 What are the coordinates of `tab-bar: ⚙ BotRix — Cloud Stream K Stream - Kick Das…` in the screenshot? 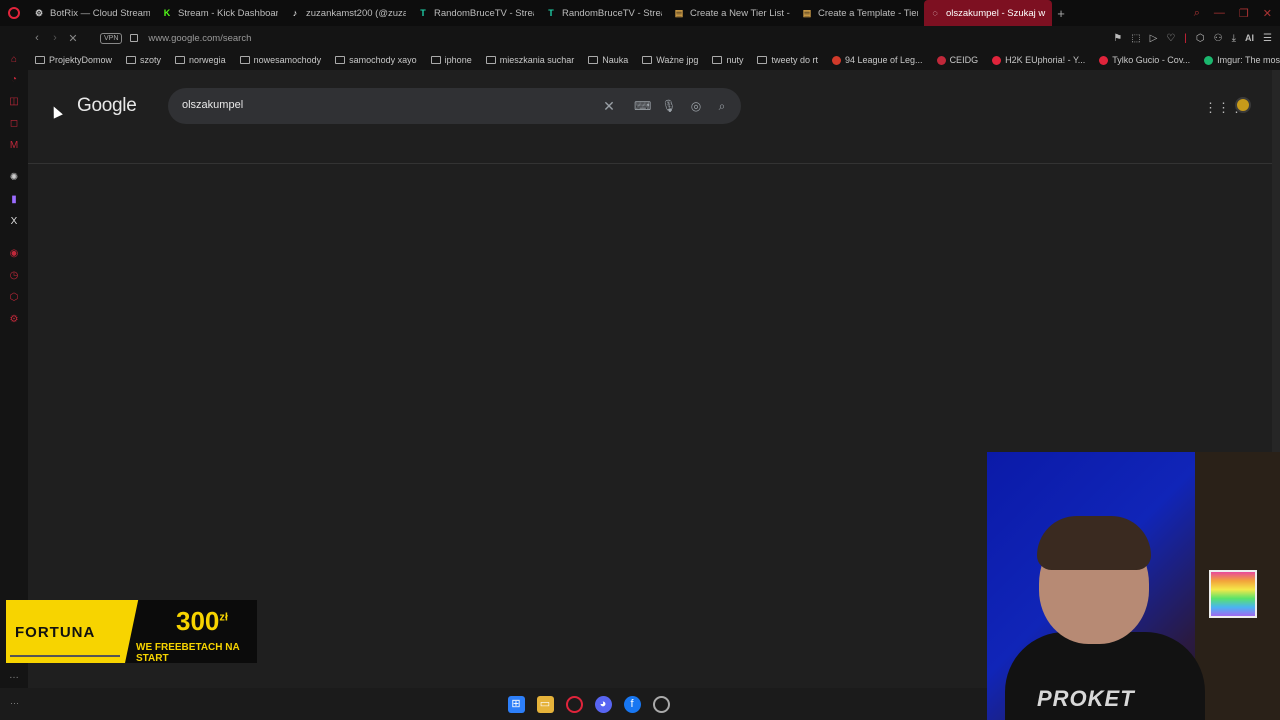 It's located at (640, 13).